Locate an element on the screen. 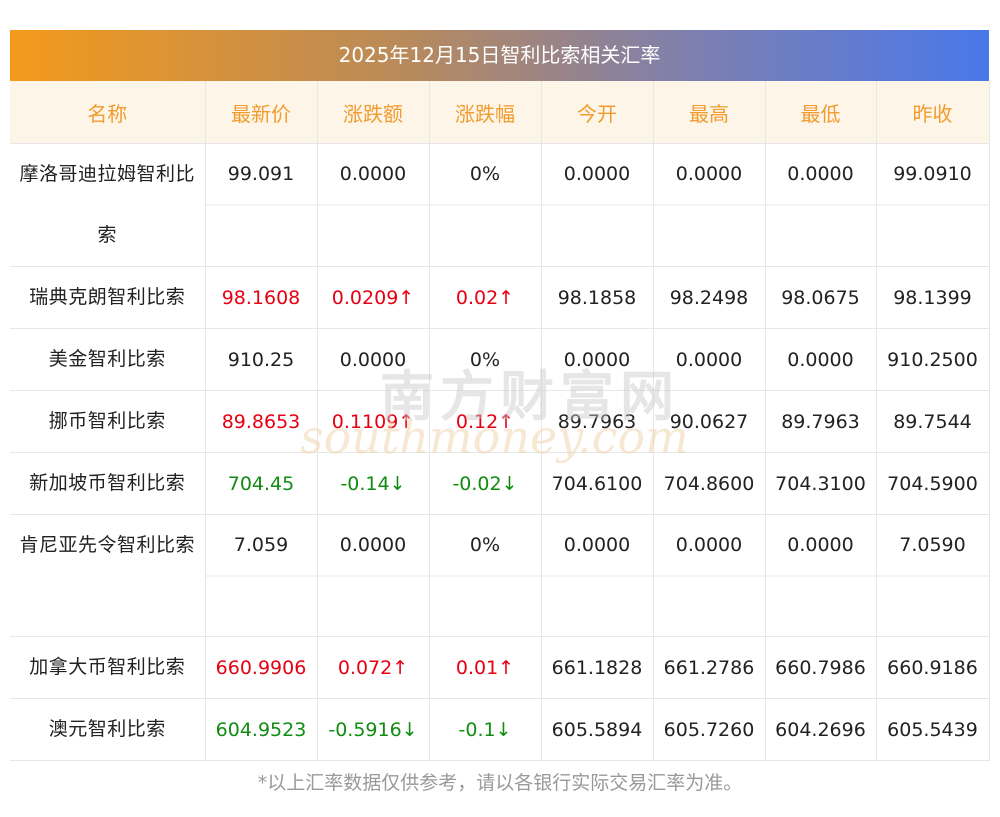 The height and width of the screenshot is (817, 1000). header-row: 名称 最新价 涨跌额 涨跌幅 今开 最高 最低 昨收 is located at coordinates (500, 112).